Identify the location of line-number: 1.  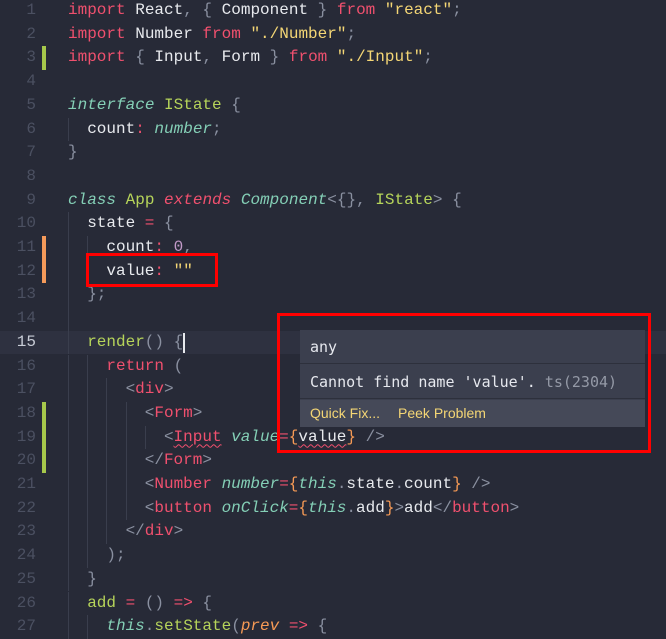
(31, 10).